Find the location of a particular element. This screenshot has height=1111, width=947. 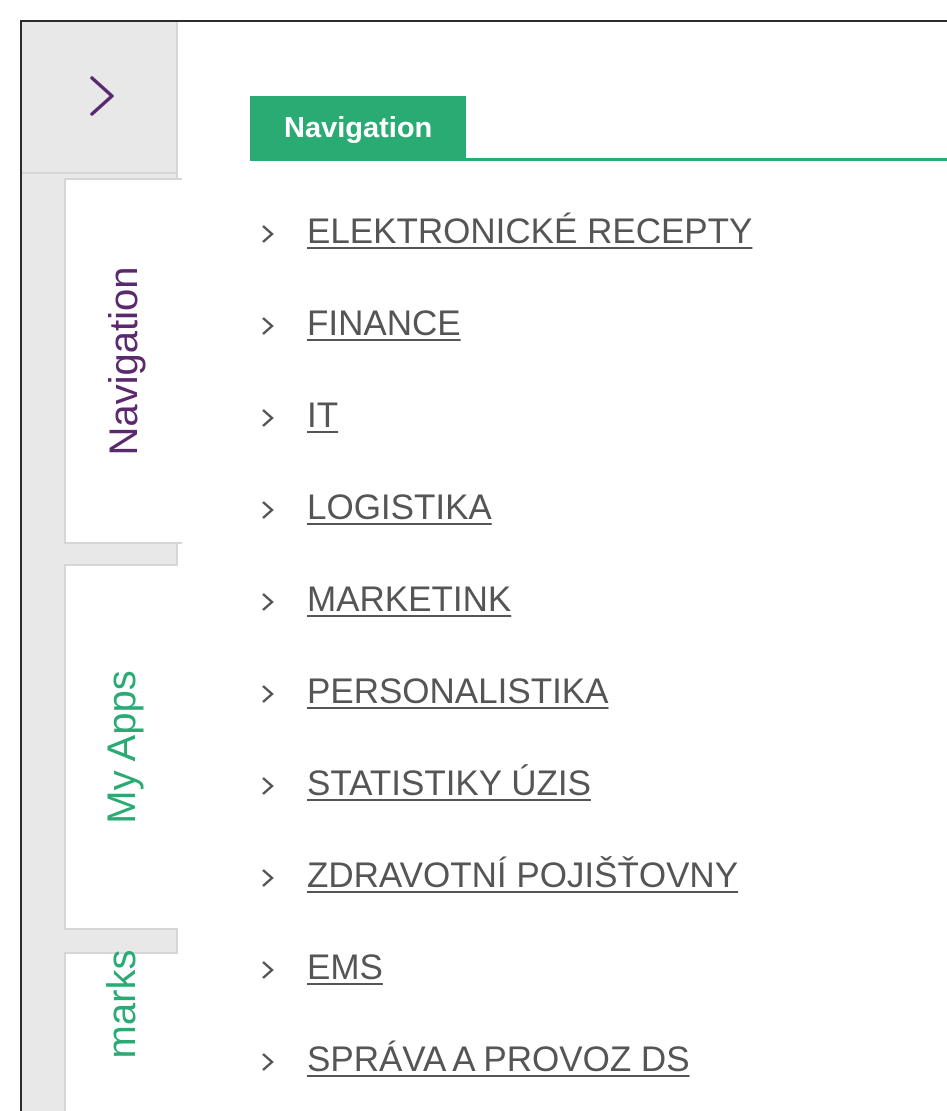

nav-link-it: IT is located at coordinates (322, 416).